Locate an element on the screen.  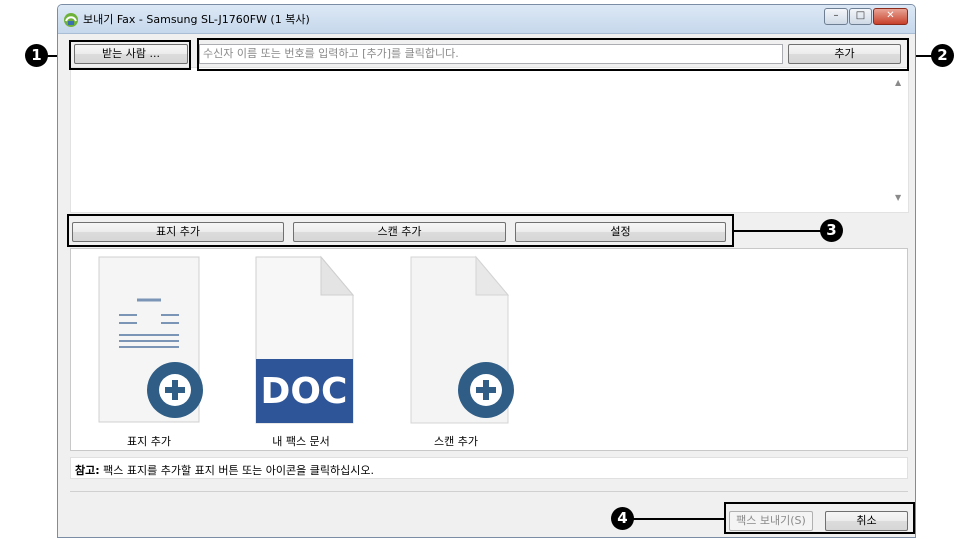
callout-3-line is located at coordinates (777, 231).